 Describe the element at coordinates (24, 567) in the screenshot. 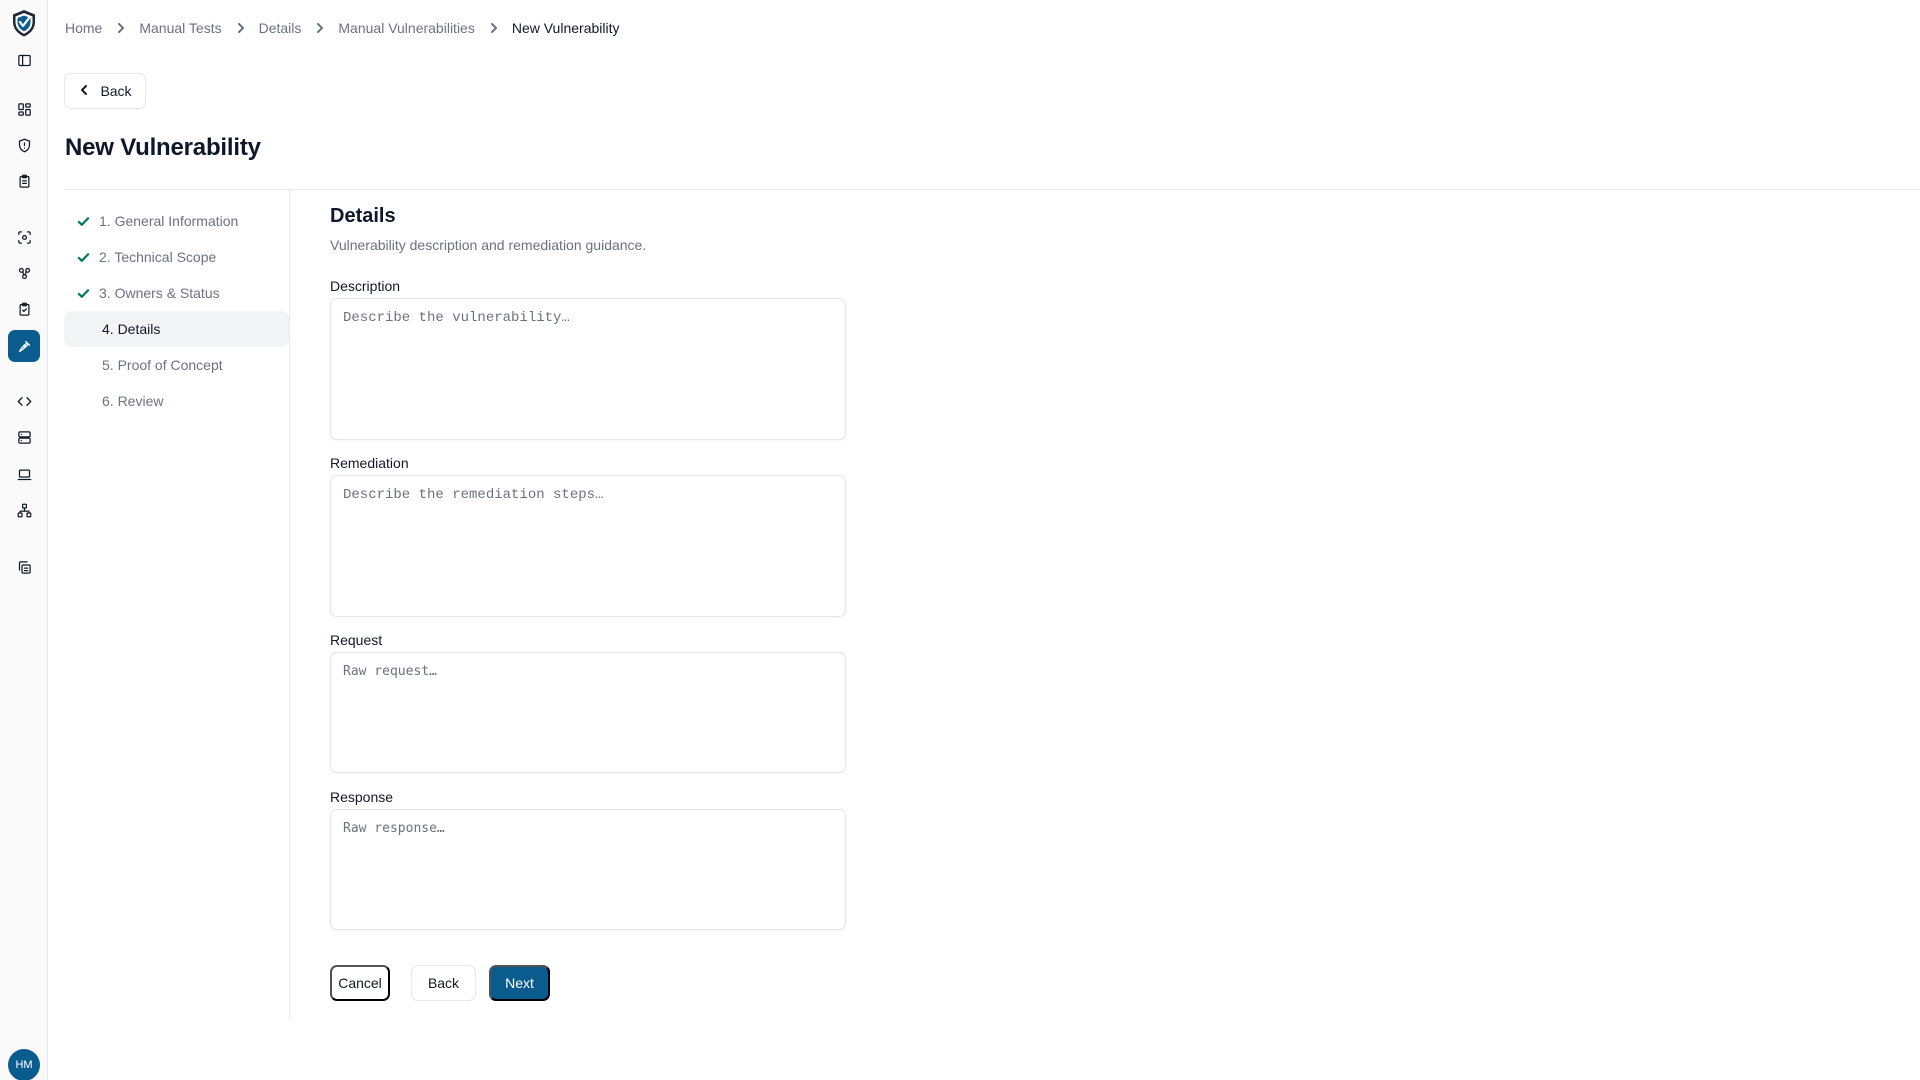

I see `copy-docs-icon` at that location.